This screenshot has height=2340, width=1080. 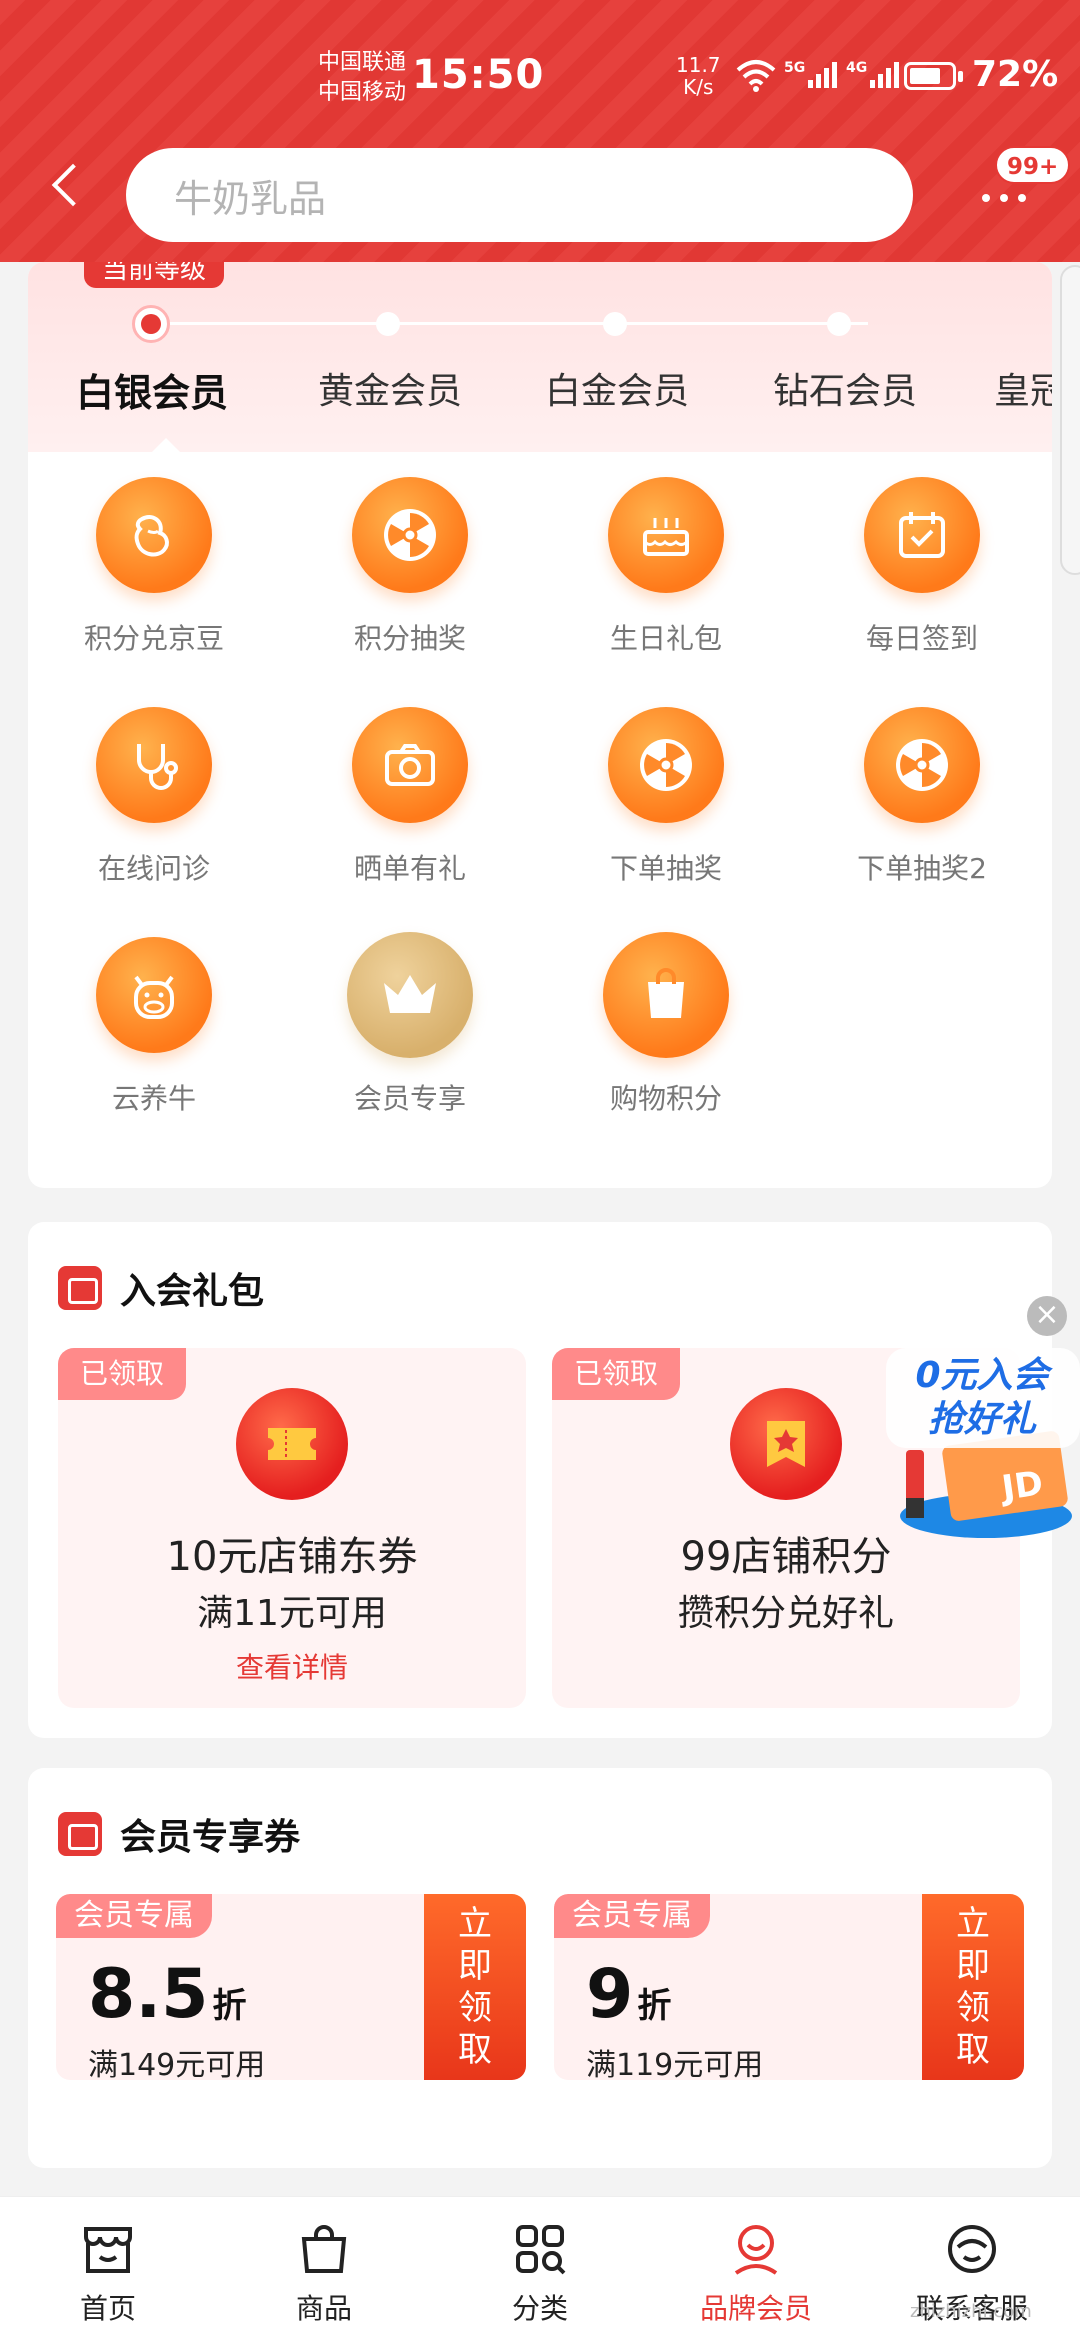 What do you see at coordinates (108, 2273) in the screenshot?
I see `tab-home: 首页` at bounding box center [108, 2273].